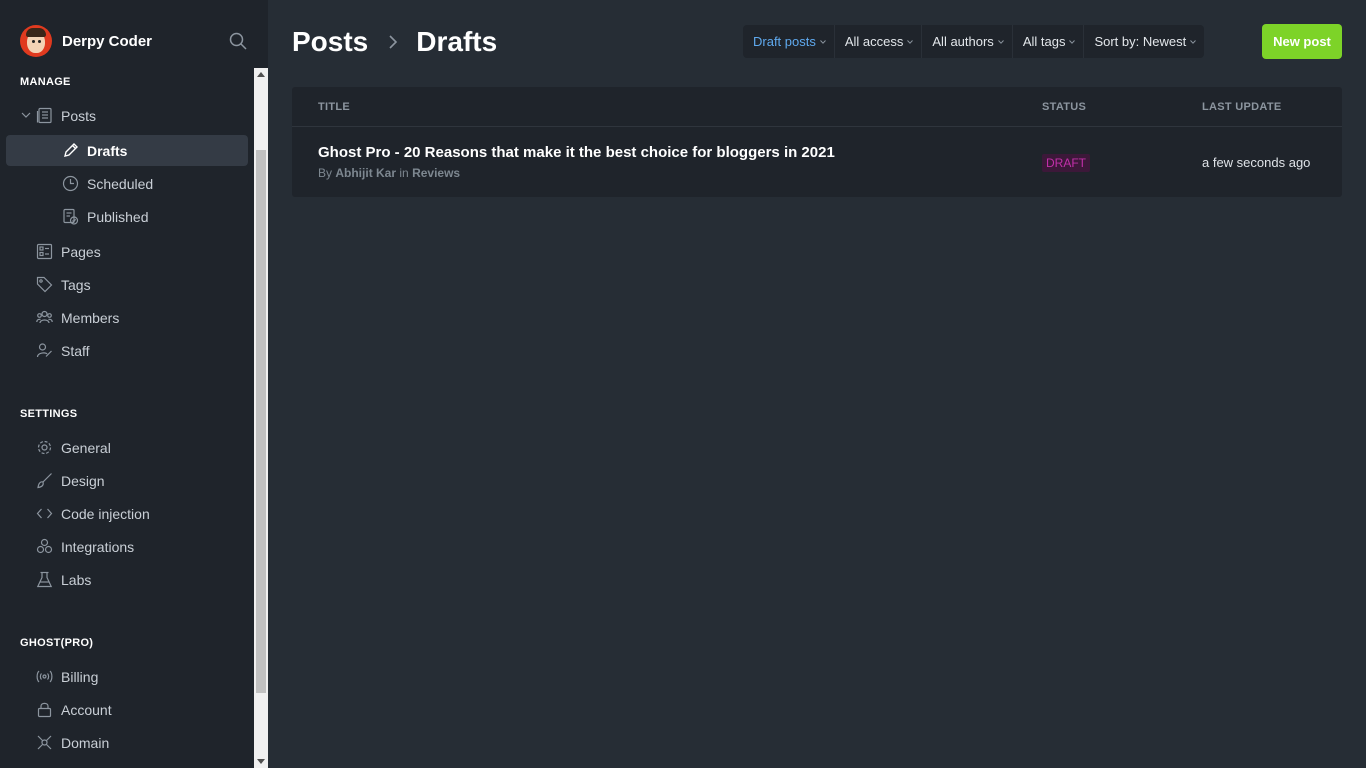 The height and width of the screenshot is (768, 1366). I want to click on filter-sort: Sort by: Newest, so click(1144, 41).